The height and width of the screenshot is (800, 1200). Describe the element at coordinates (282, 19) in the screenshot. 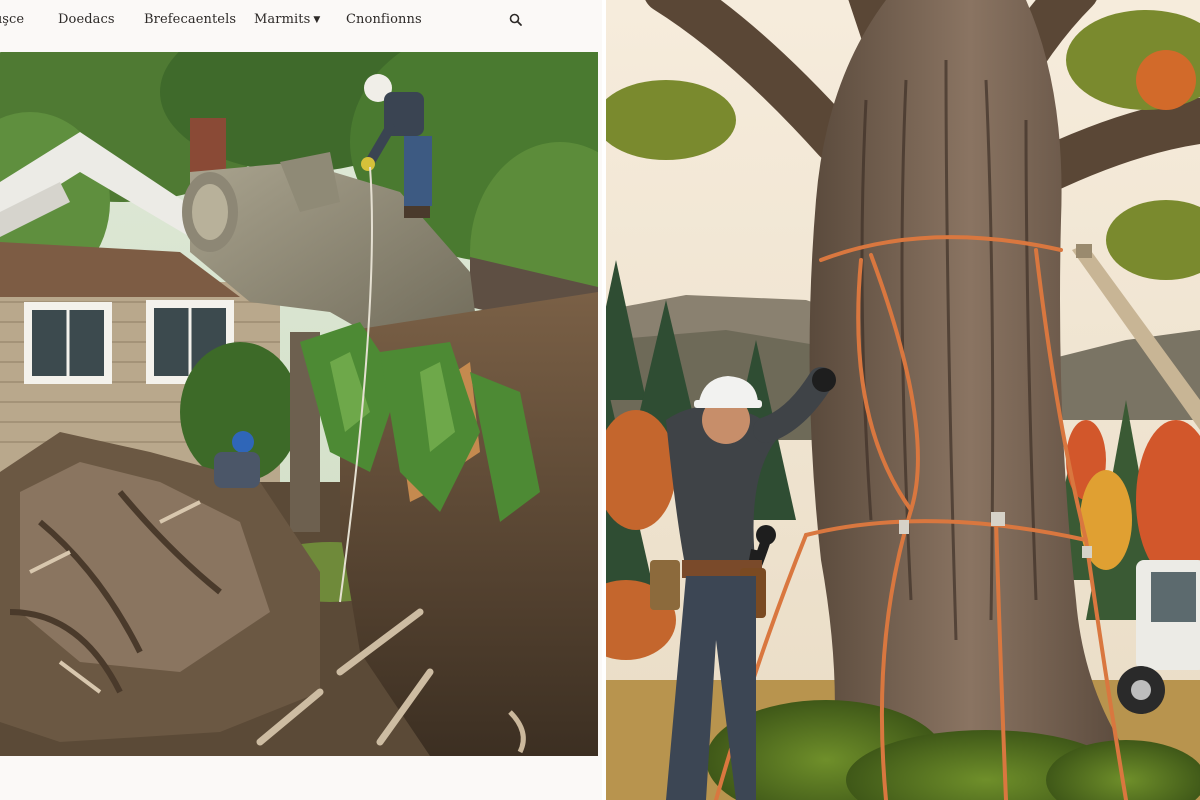

I see `nav-item-marmits-label: Marmits` at that location.